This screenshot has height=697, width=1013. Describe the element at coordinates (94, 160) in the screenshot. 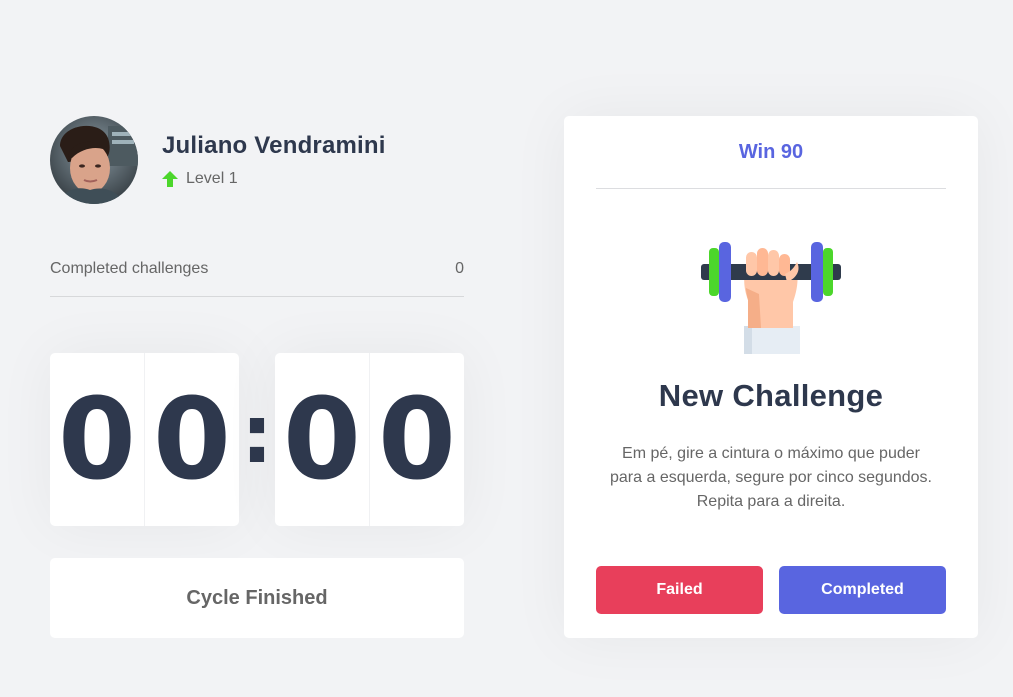

I see `avatar` at that location.